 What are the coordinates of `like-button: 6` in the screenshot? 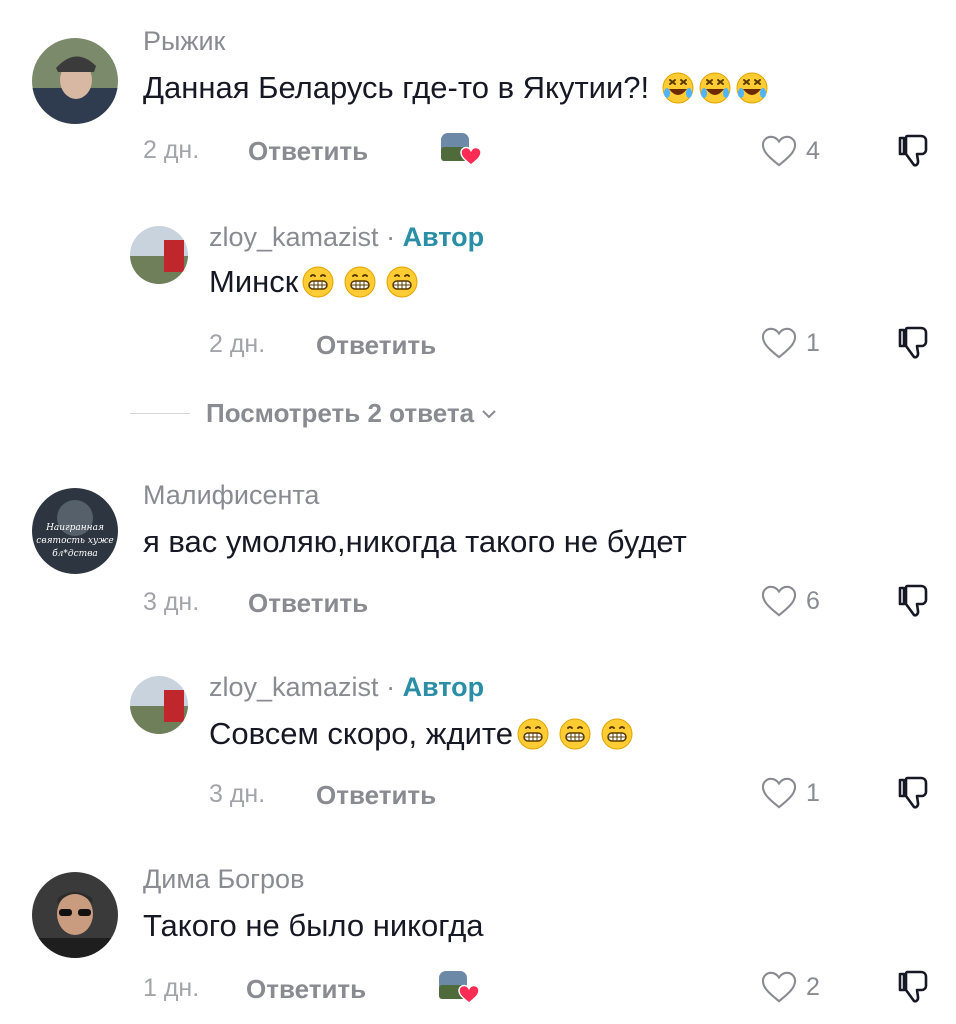 It's located at (790, 601).